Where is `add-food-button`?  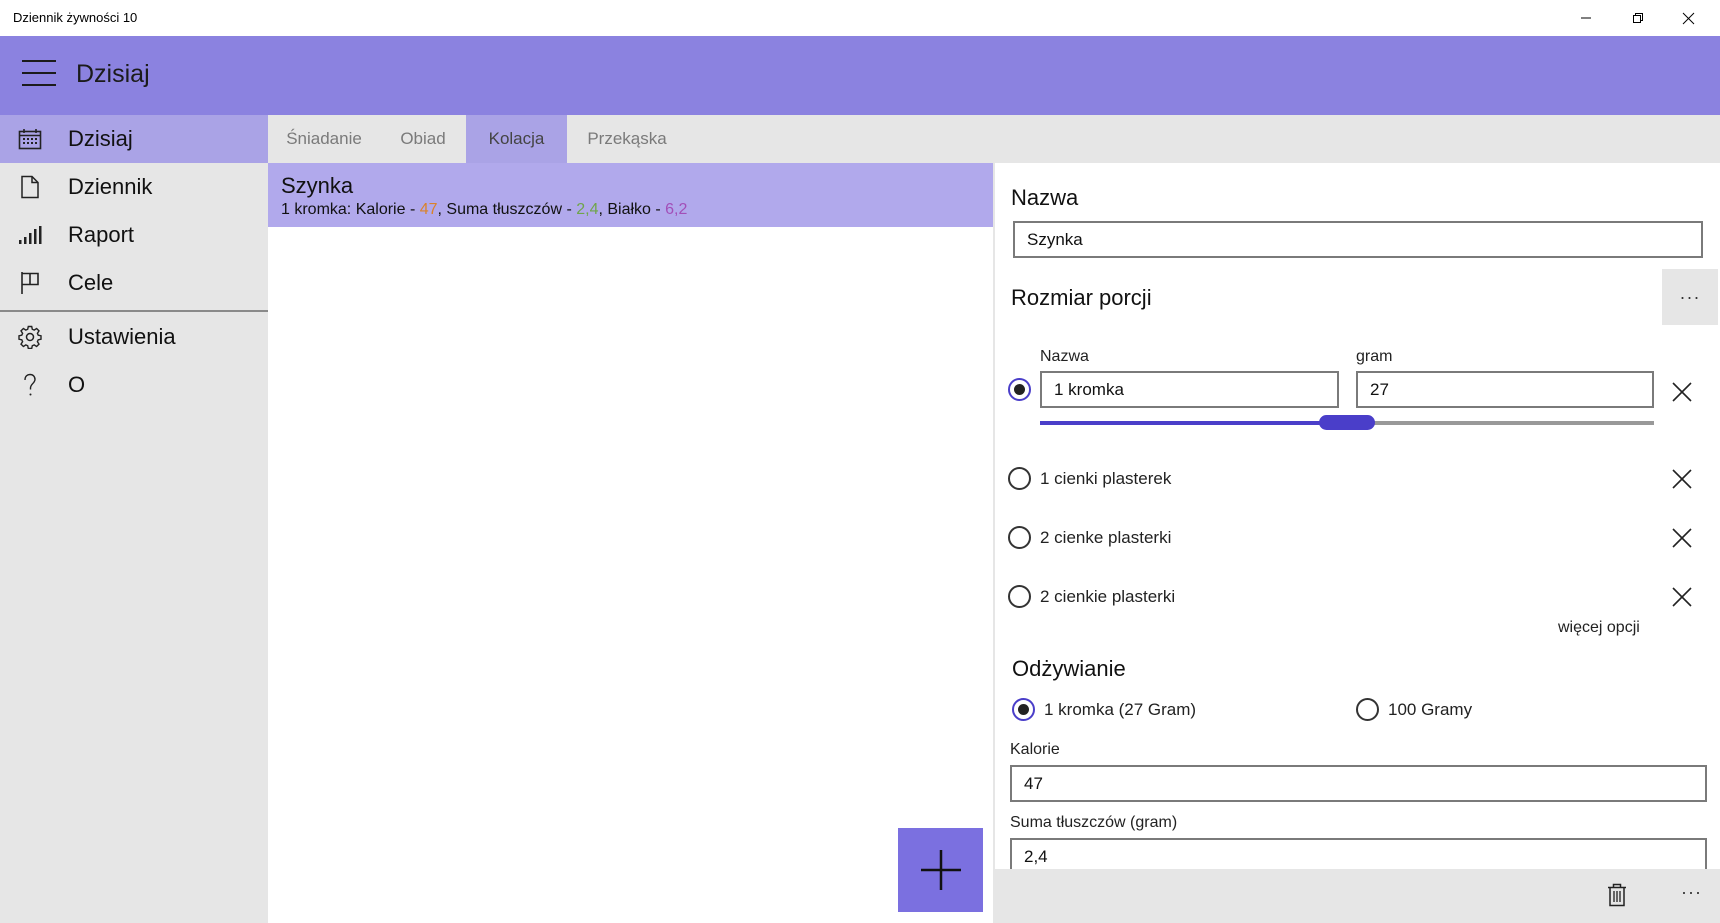
add-food-button is located at coordinates (940, 870).